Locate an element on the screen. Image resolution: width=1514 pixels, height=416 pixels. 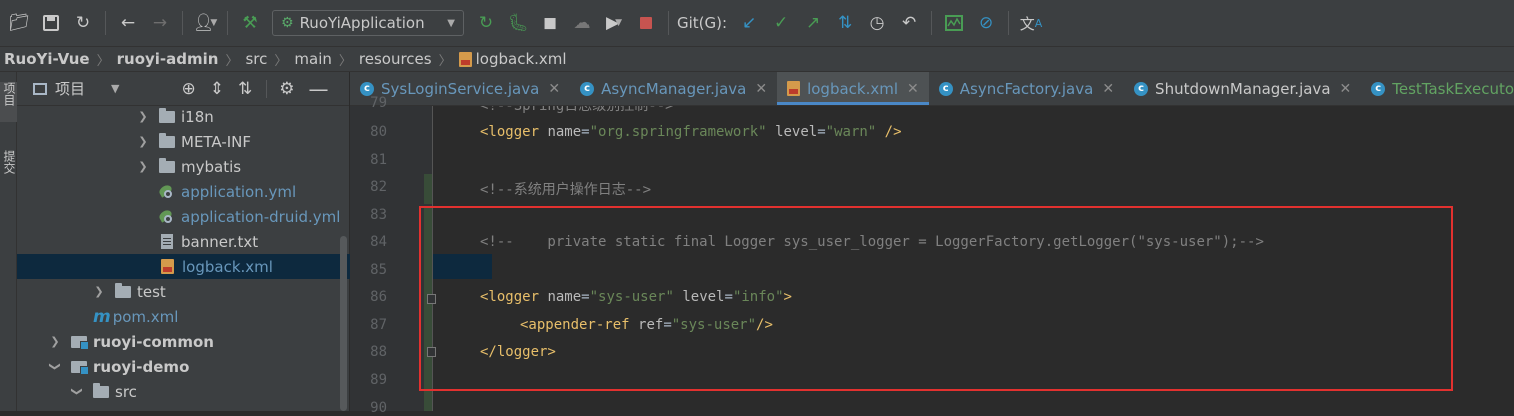
breadcrumb-file: logback.xml is located at coordinates (521, 59).